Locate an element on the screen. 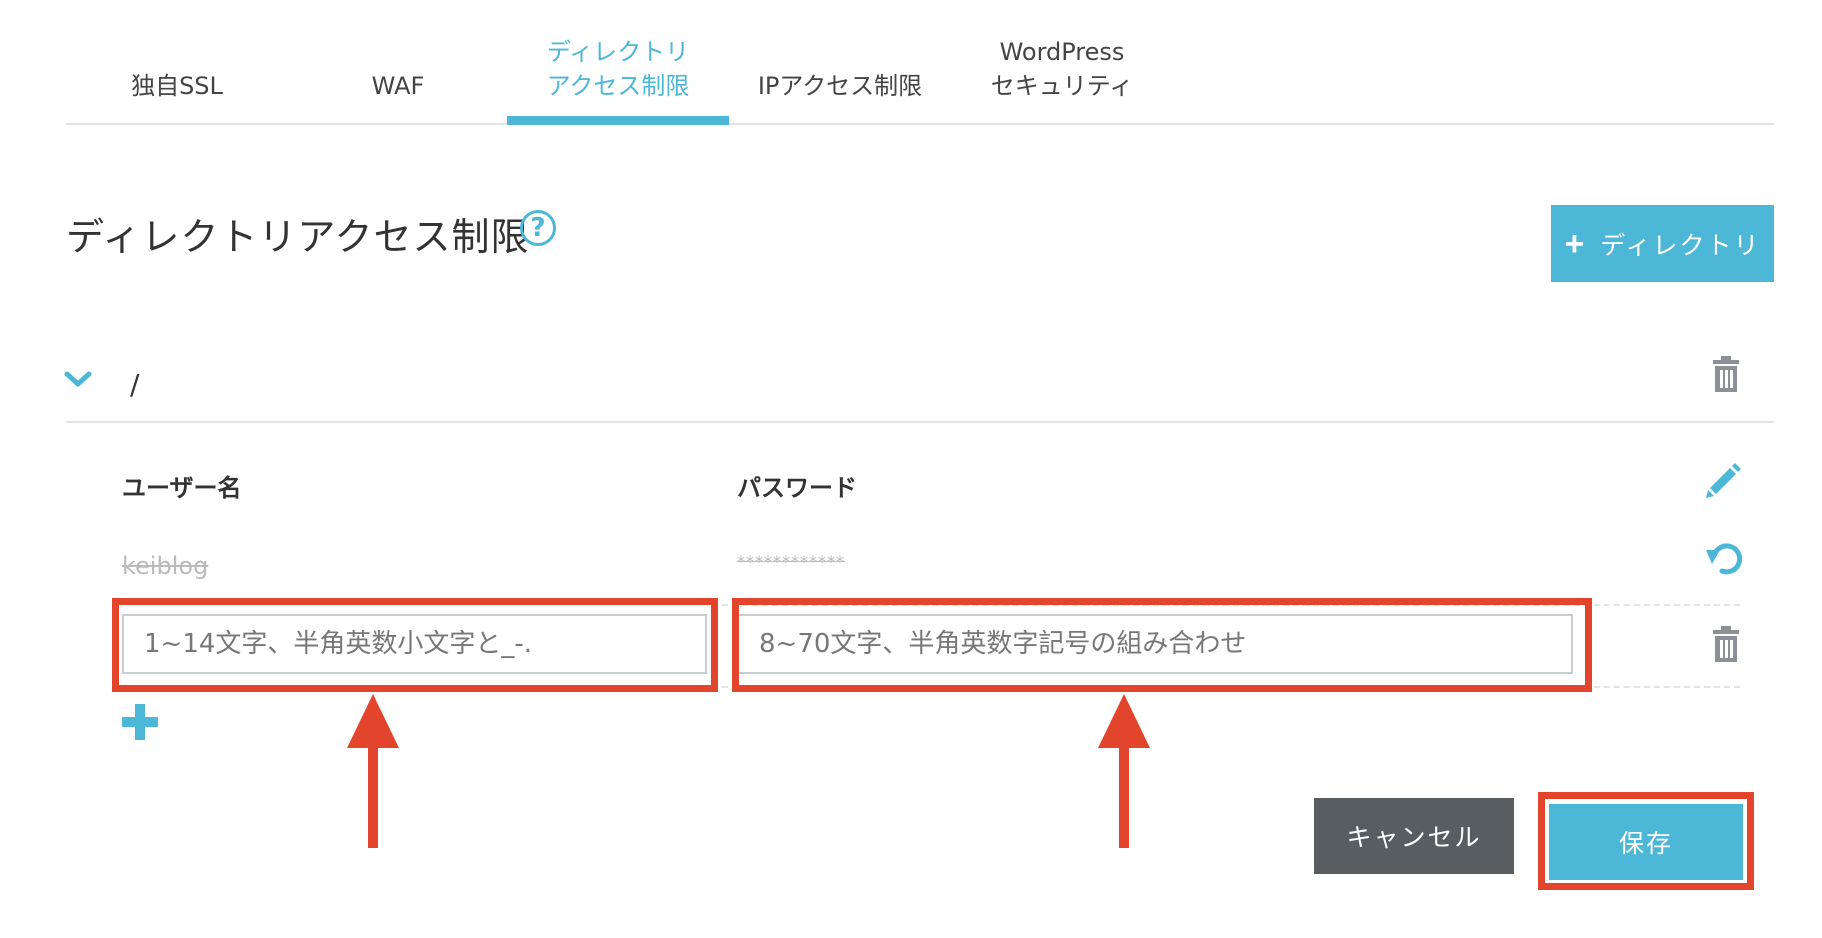 The image size is (1822, 938). directory-path: / is located at coordinates (135, 384).